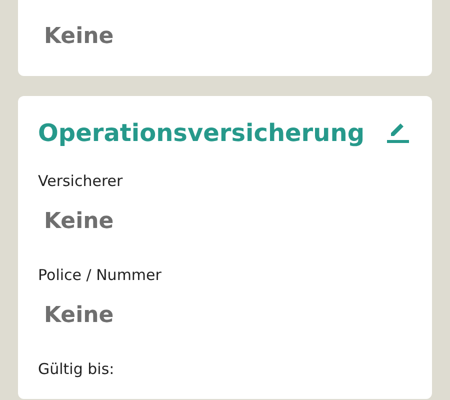  Describe the element at coordinates (100, 275) in the screenshot. I see `field-label: Police / Nummer` at that location.